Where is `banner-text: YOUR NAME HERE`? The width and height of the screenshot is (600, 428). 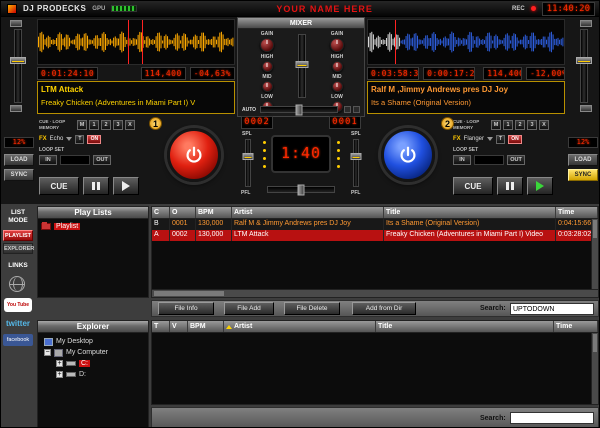
banner-text: YOUR NAME HERE is located at coordinates (324, 8).